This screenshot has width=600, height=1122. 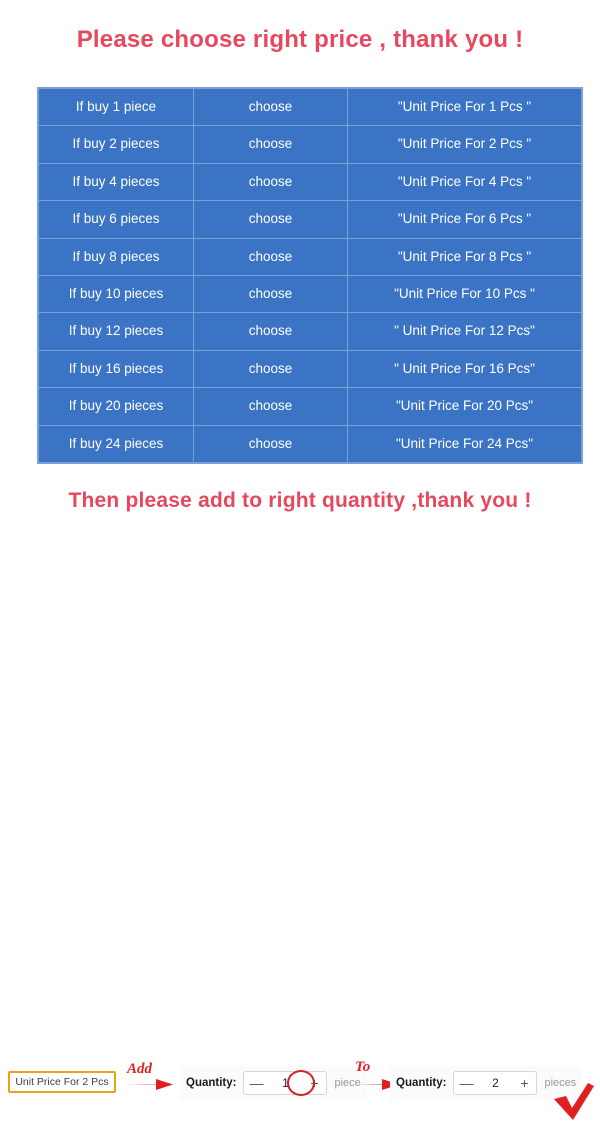 What do you see at coordinates (464, 294) in the screenshot?
I see `price-row-unit-price: "Unit Price For 10 Pcs "` at bounding box center [464, 294].